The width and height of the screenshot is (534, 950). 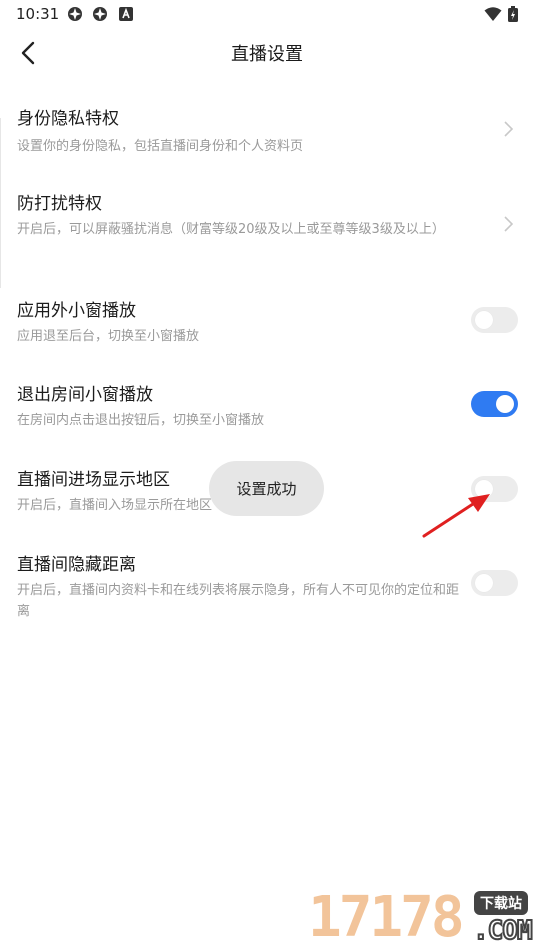 I want to click on setting-title: 直播间隐藏距离, so click(x=76, y=565).